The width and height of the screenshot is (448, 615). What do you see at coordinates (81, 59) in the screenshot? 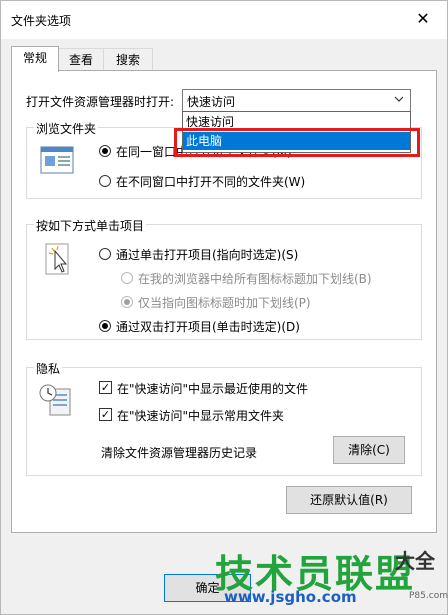
I see `tab-view: 查看` at bounding box center [81, 59].